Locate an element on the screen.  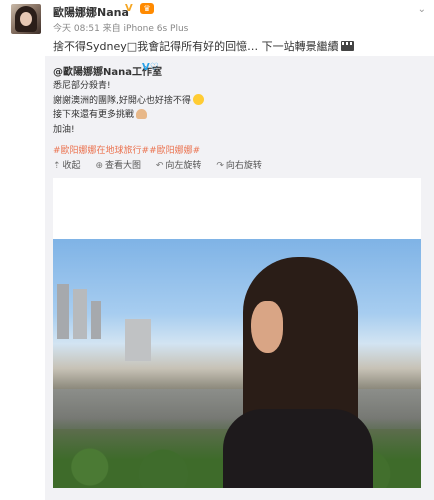
rotate-left-icon: ↶ is located at coordinates (159, 166).